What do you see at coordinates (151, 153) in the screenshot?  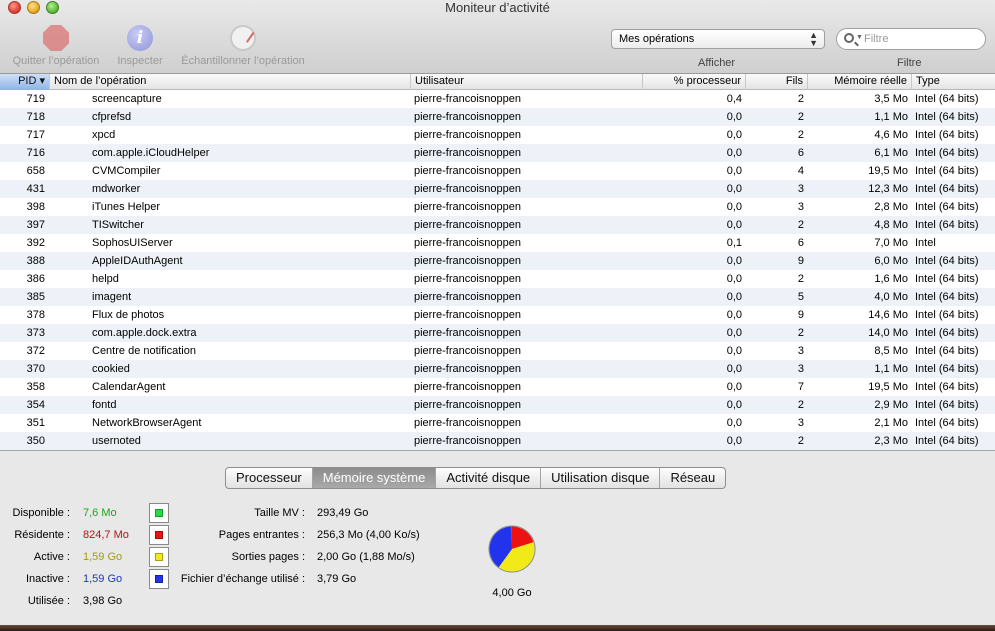 I see `row-process-name: com.apple.iCloudHelper` at bounding box center [151, 153].